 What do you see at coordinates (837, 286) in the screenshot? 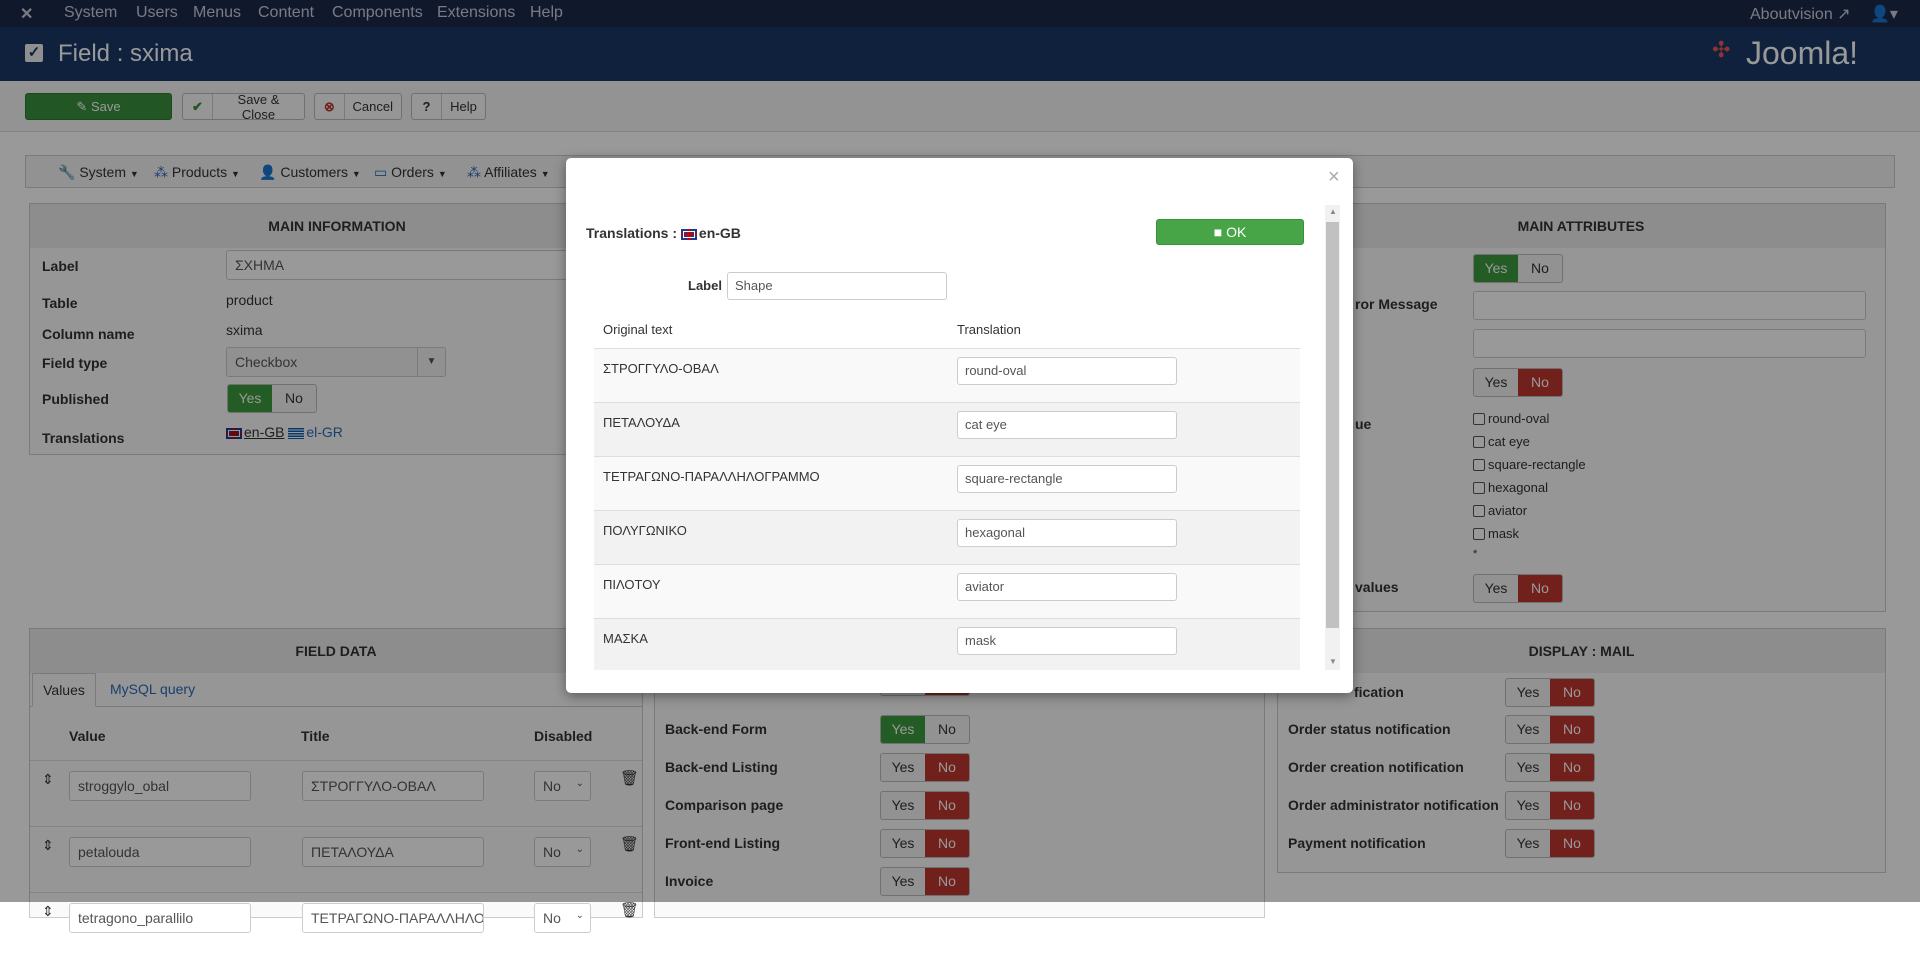
I see `label-input: Shape` at bounding box center [837, 286].